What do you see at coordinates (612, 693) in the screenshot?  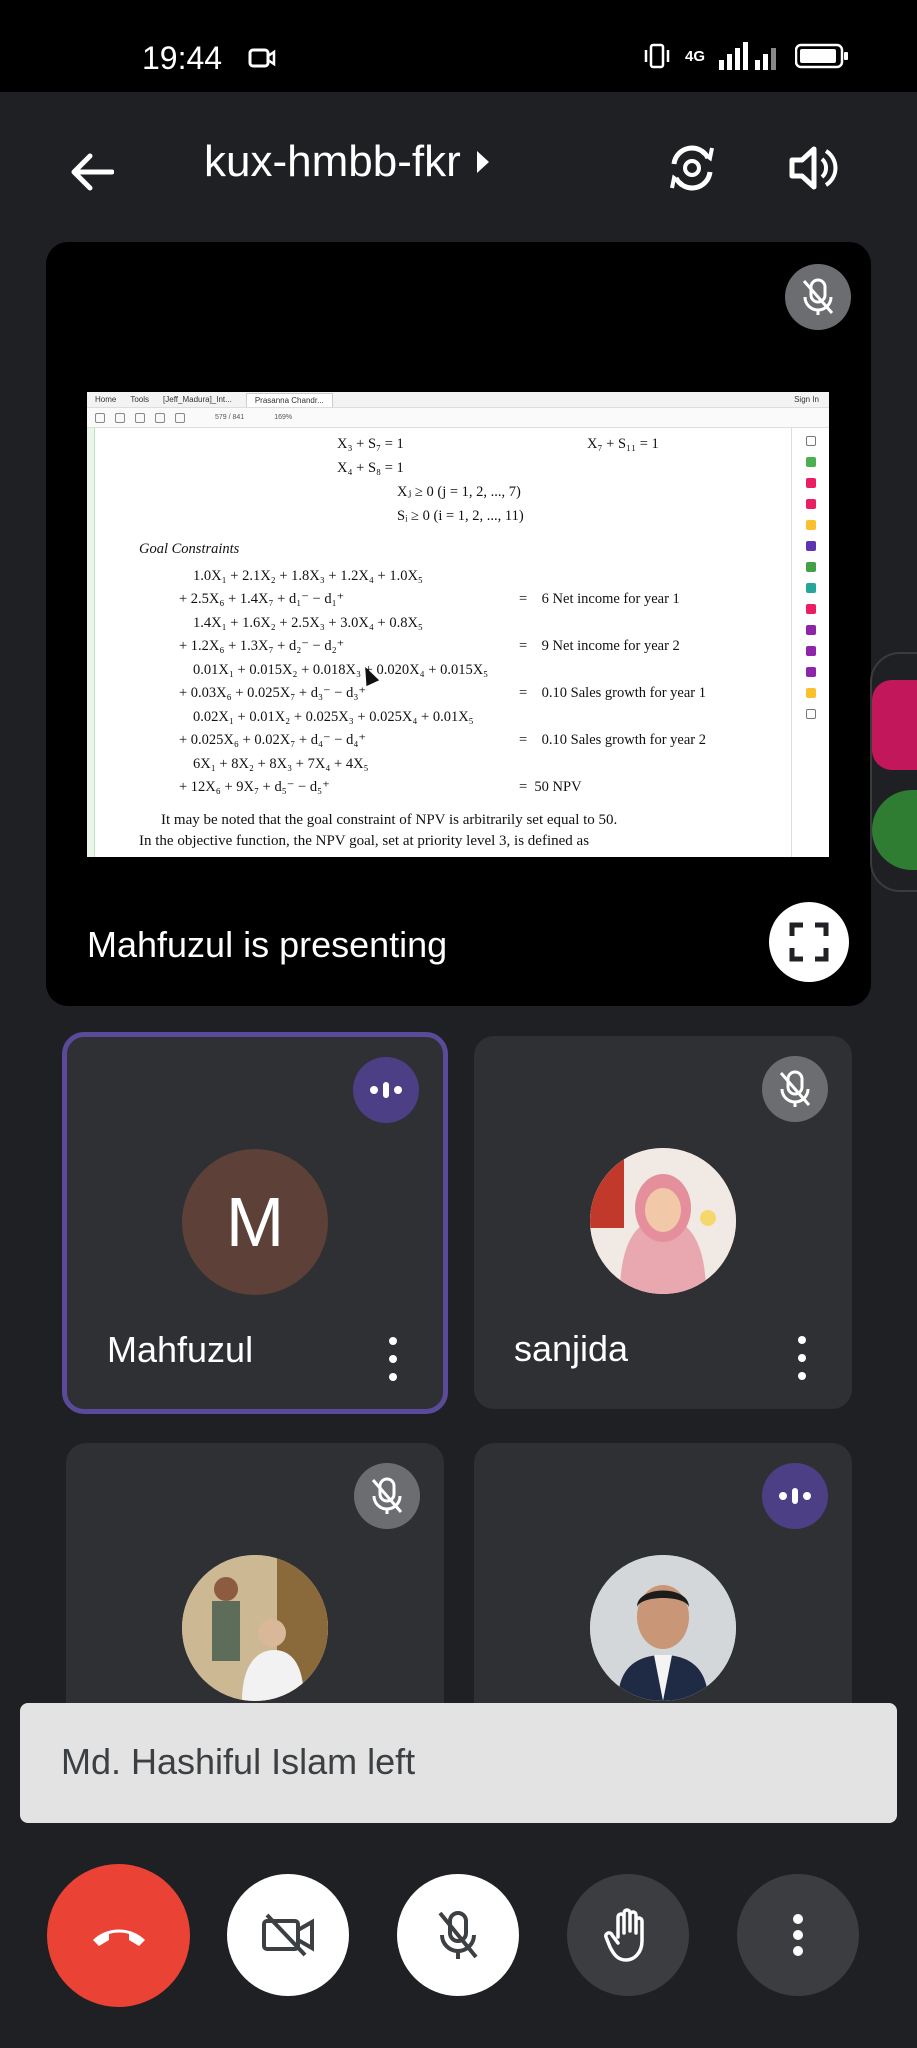 I see `doc-line: = 0.10 Sales growth for year 1` at bounding box center [612, 693].